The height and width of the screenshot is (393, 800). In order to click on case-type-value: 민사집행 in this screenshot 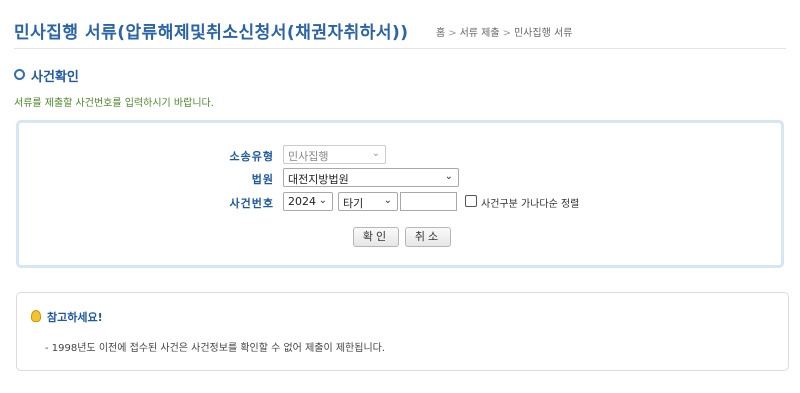, I will do `click(308, 156)`.